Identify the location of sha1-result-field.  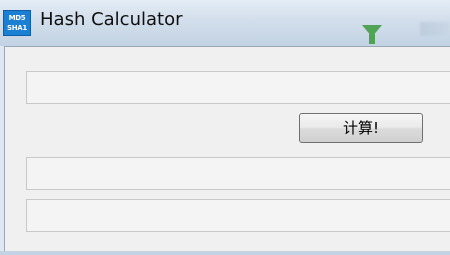
(238, 215).